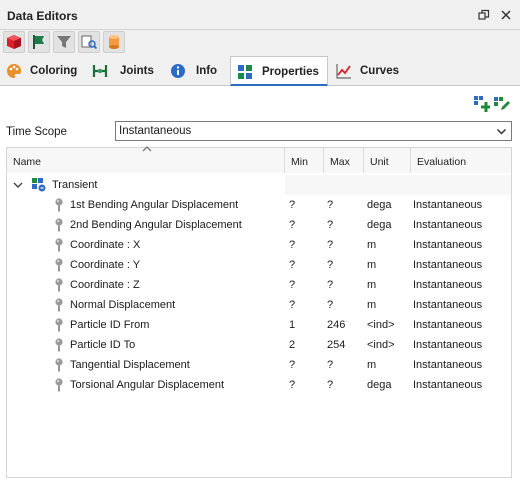 The height and width of the screenshot is (485, 520). Describe the element at coordinates (105, 245) in the screenshot. I see `cell-name: Coordinate : X` at that location.